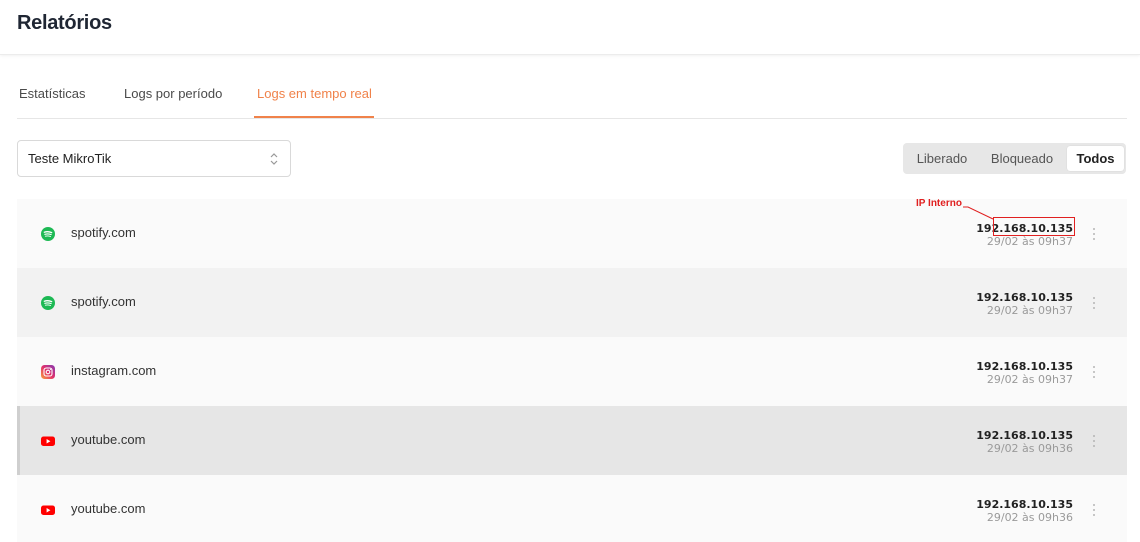 This screenshot has height=542, width=1140. I want to click on device-select: Teste MikroTik, so click(154, 158).